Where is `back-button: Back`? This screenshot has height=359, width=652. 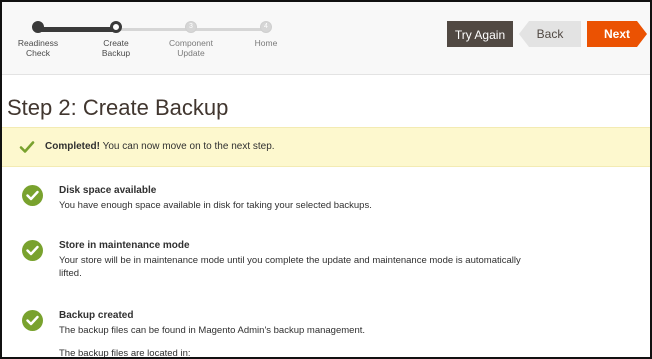 back-button: Back is located at coordinates (550, 34).